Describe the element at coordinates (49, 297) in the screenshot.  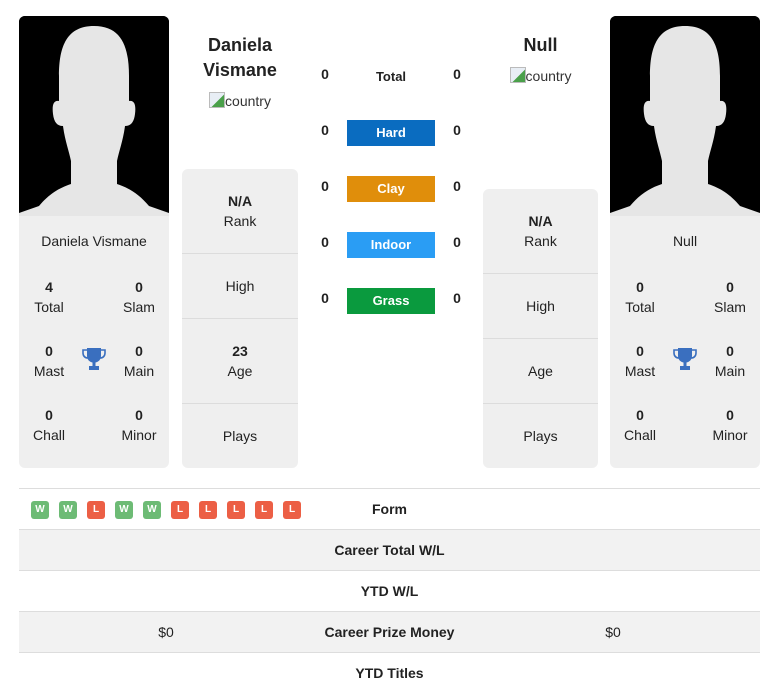
I see `player1-total: 4 Total` at that location.